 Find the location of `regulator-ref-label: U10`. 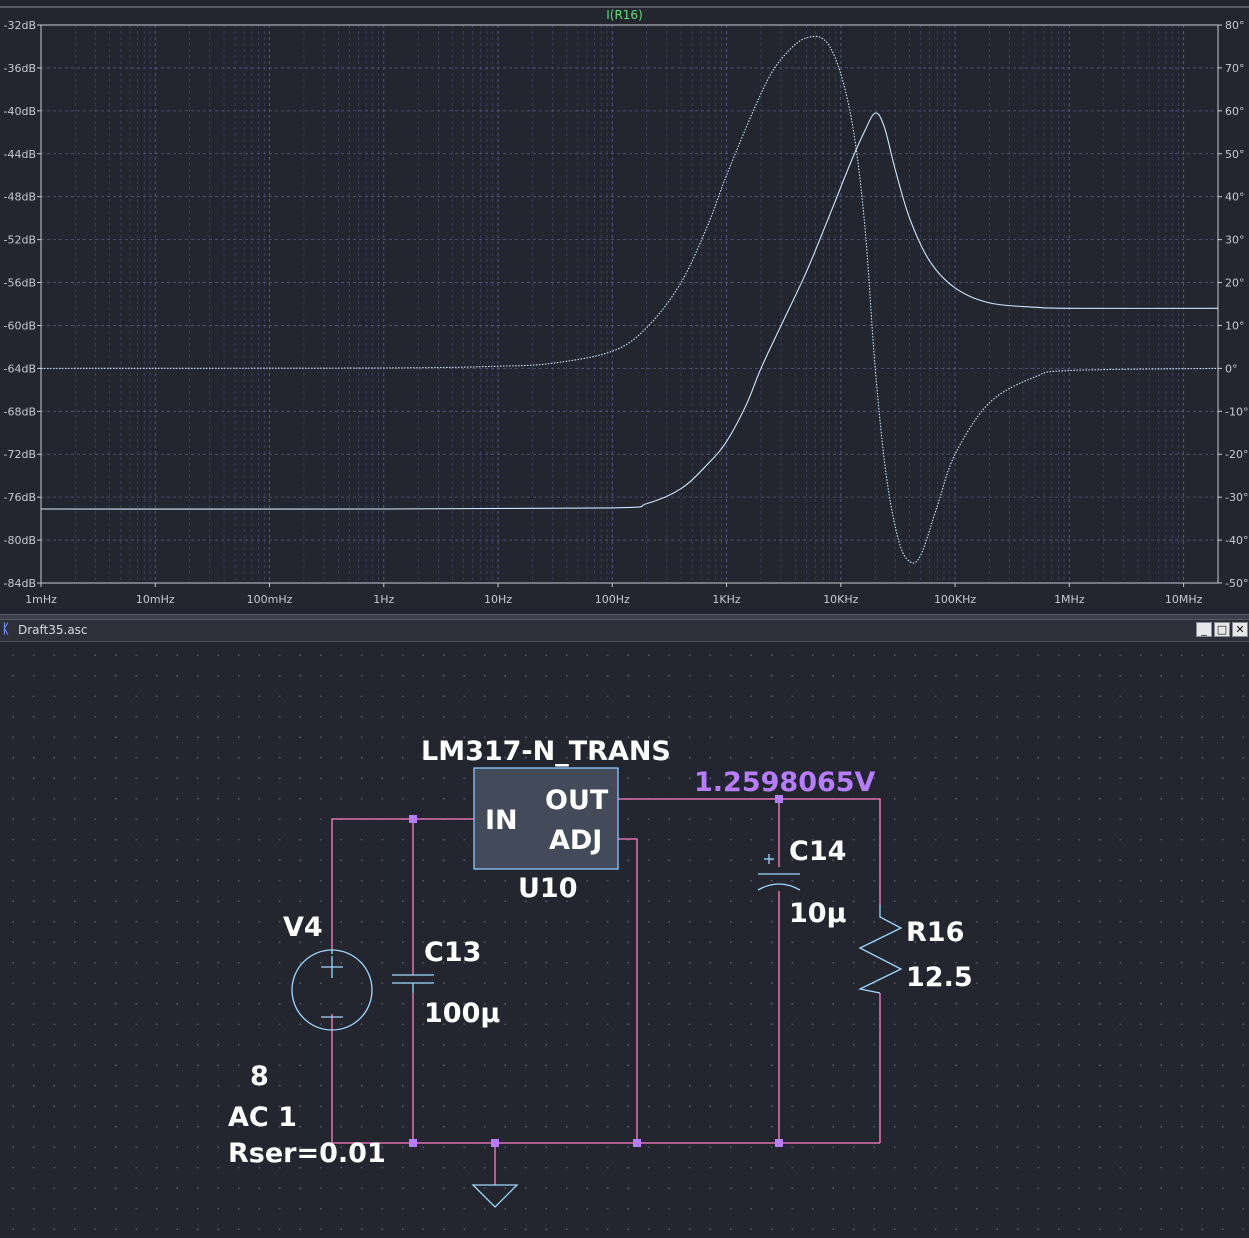

regulator-ref-label: U10 is located at coordinates (548, 888).